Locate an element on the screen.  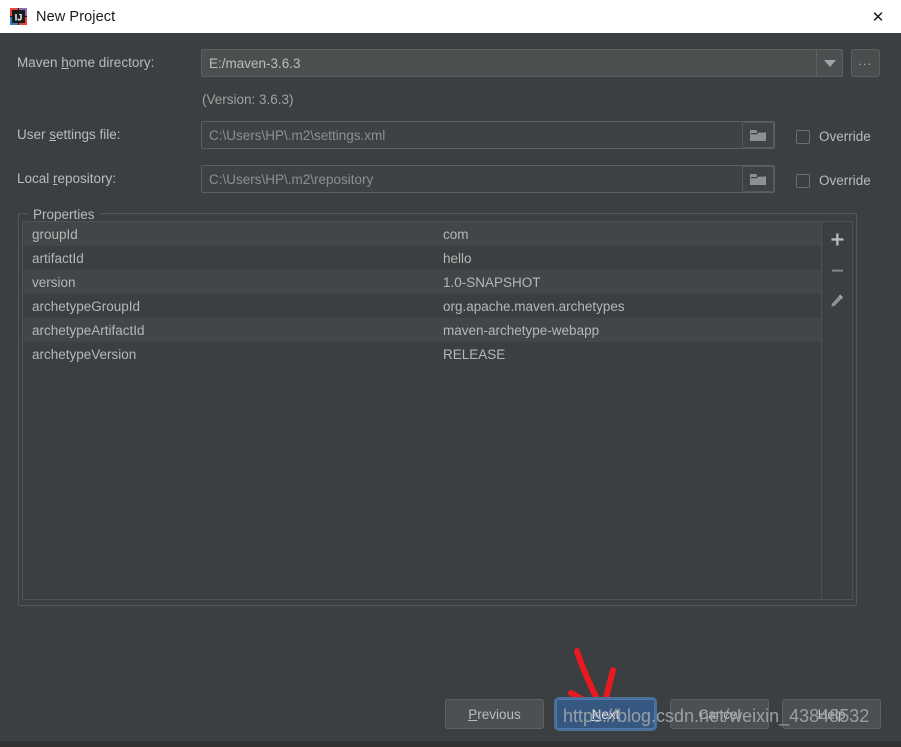
property-value: RELEASE is located at coordinates (474, 354).